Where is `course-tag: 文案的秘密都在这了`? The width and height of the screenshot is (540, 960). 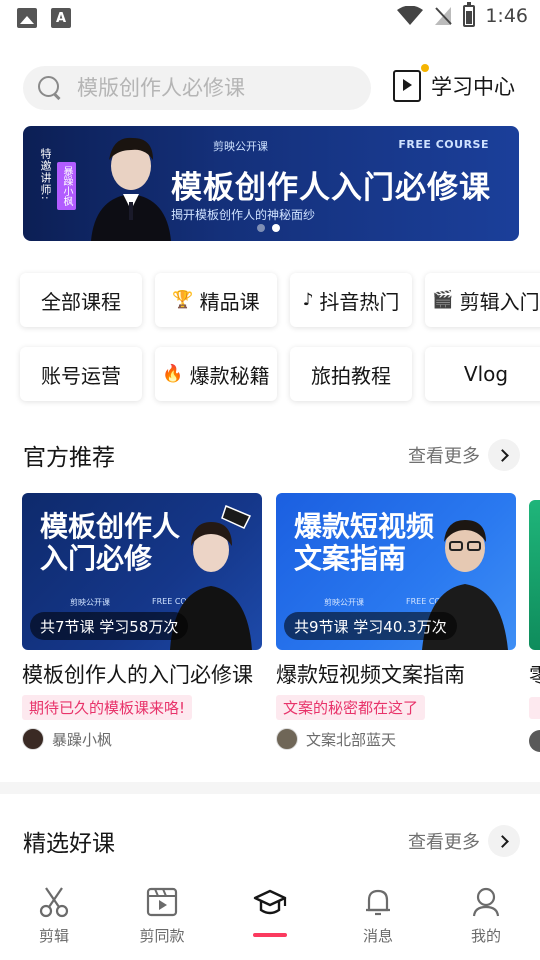 course-tag: 文案的秘密都在这了 is located at coordinates (351, 707).